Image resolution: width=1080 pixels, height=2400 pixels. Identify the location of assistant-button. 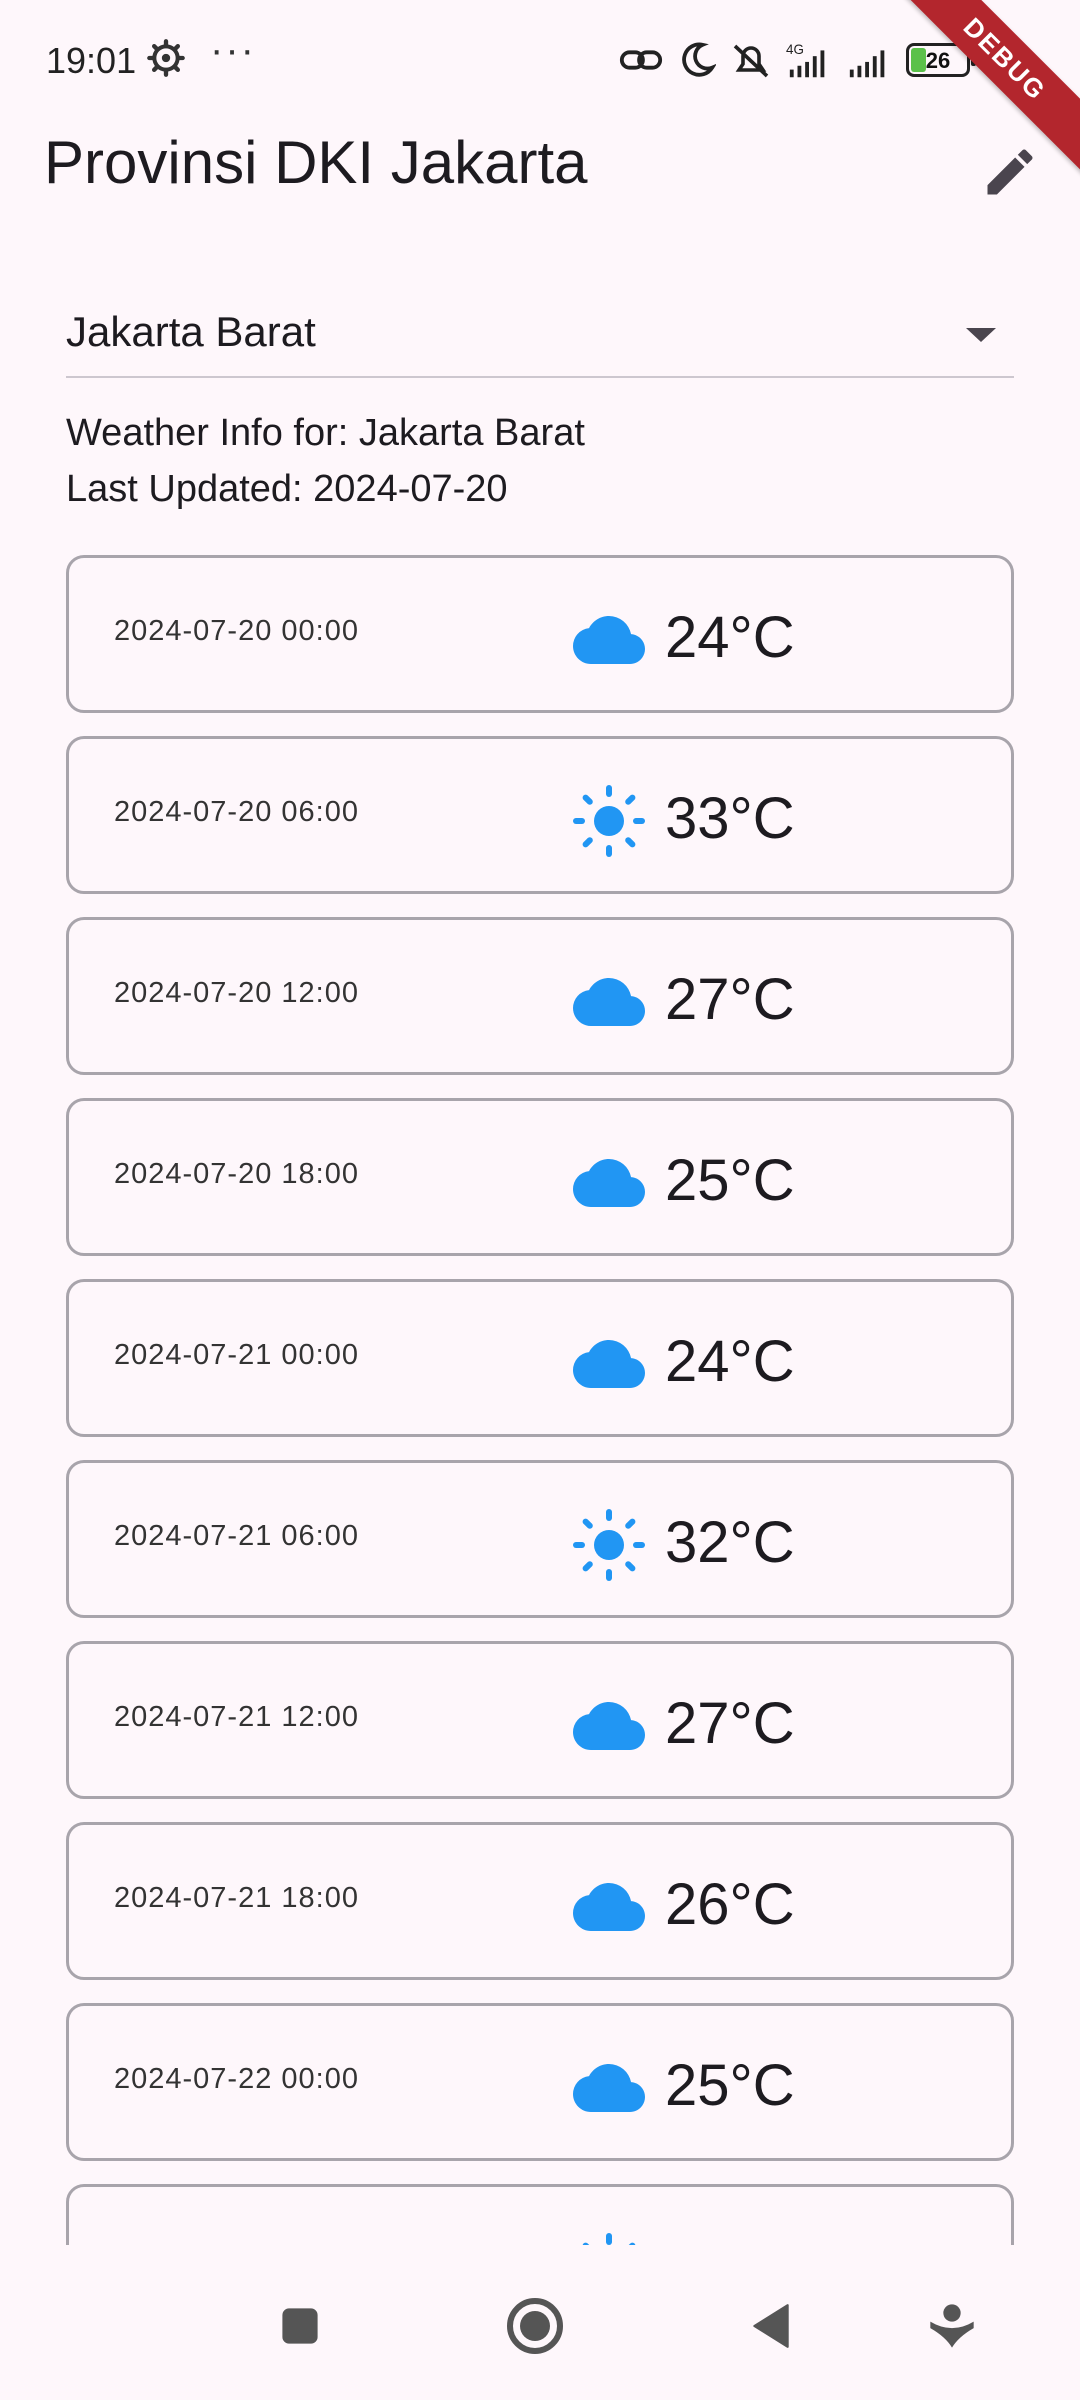
(952, 2326).